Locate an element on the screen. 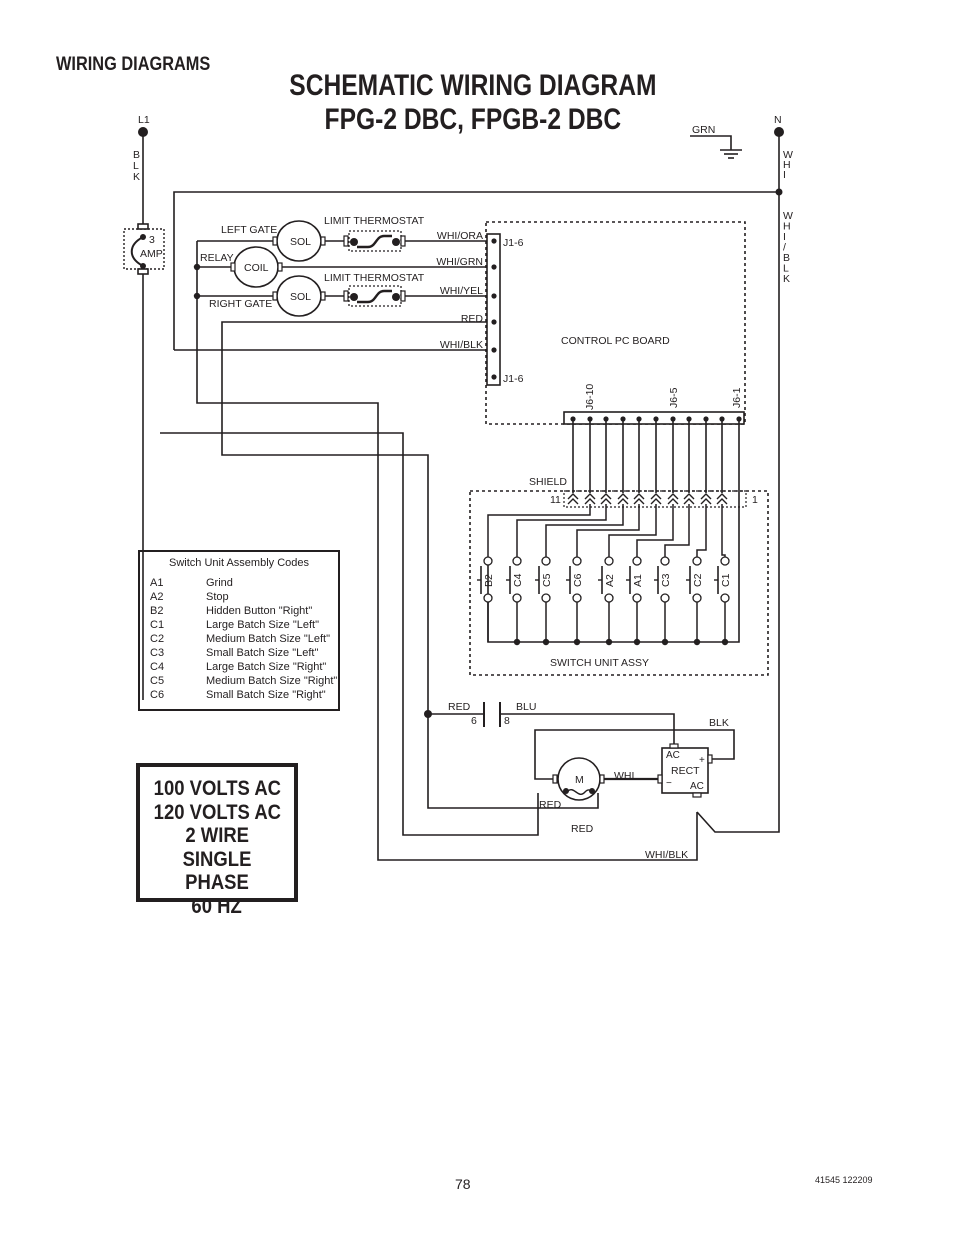 This screenshot has height=1235, width=954. left-sol-label: SOL is located at coordinates (300, 242).